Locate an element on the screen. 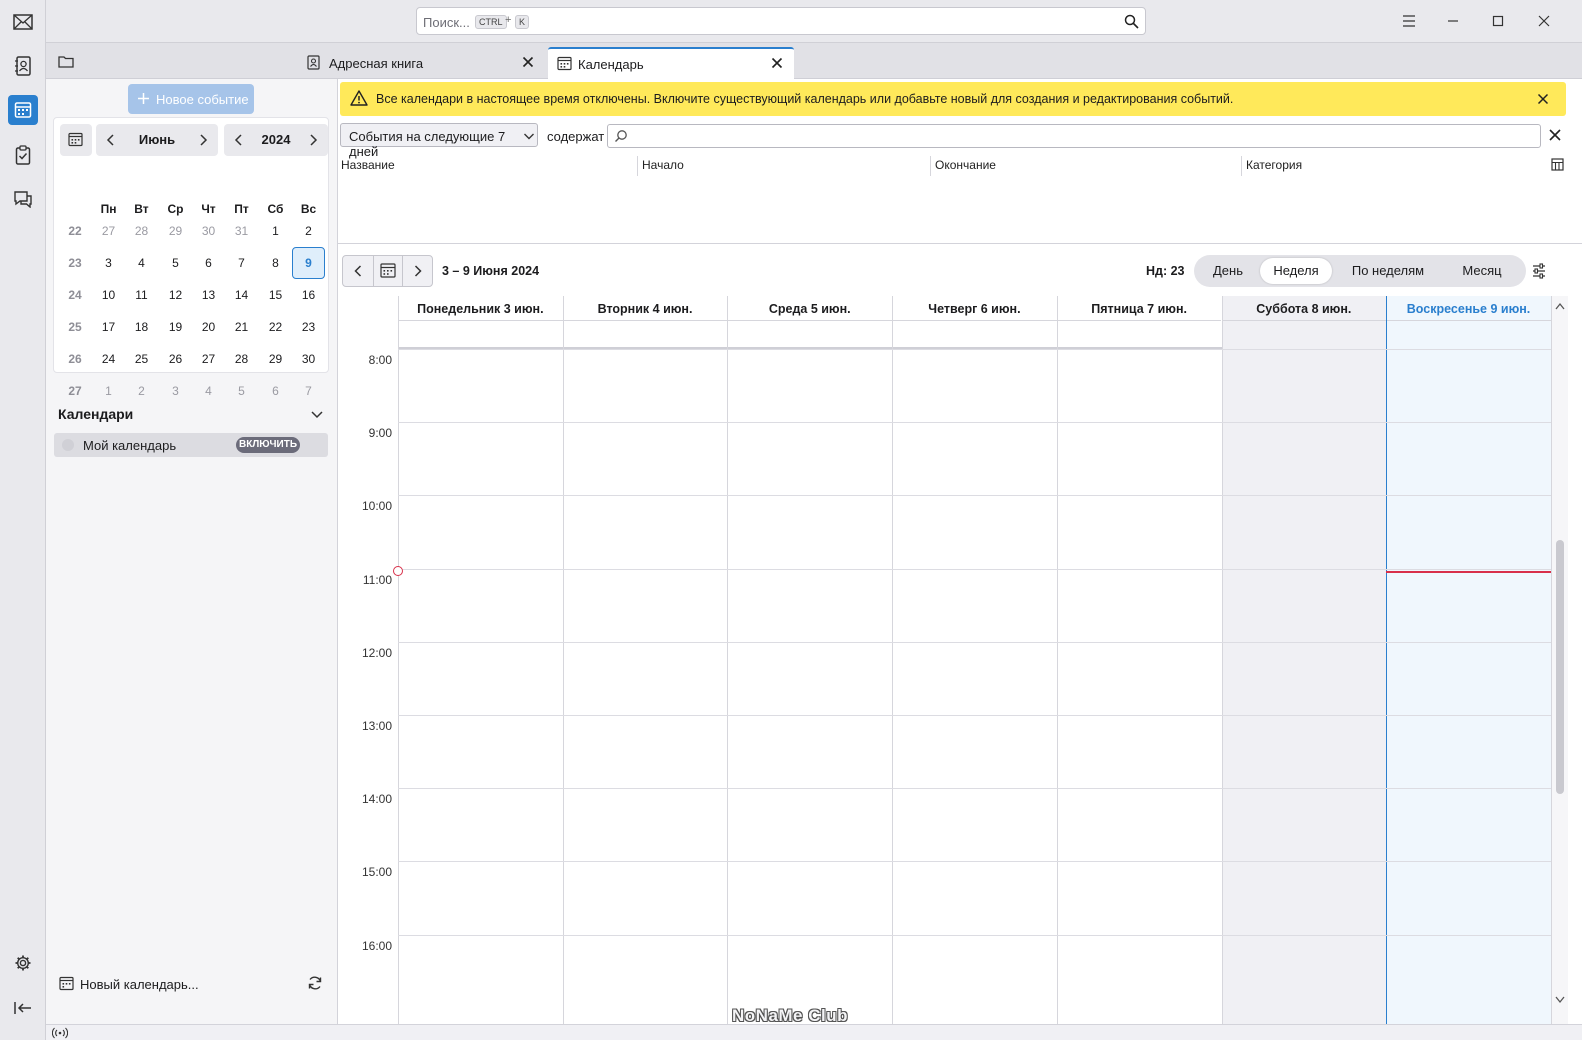  mini-month-day: 7 is located at coordinates (241, 263).